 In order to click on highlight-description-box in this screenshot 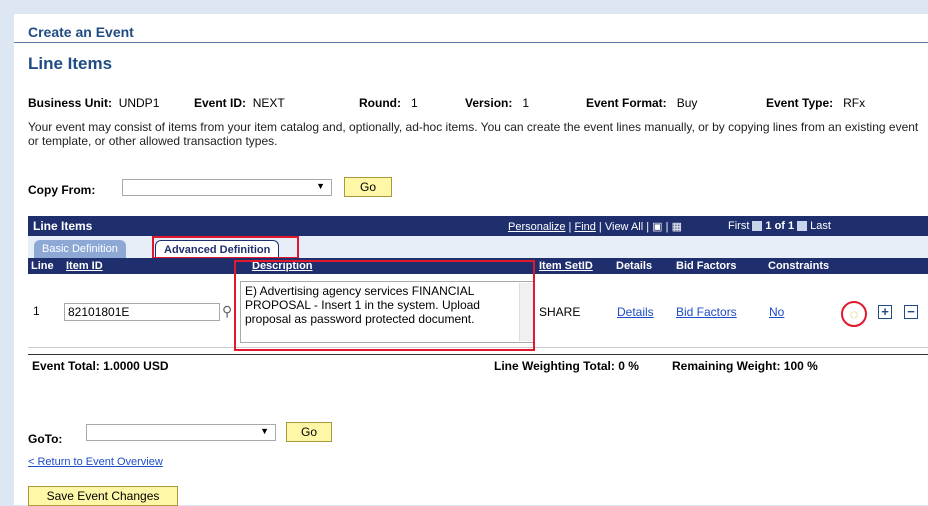, I will do `click(384, 305)`.